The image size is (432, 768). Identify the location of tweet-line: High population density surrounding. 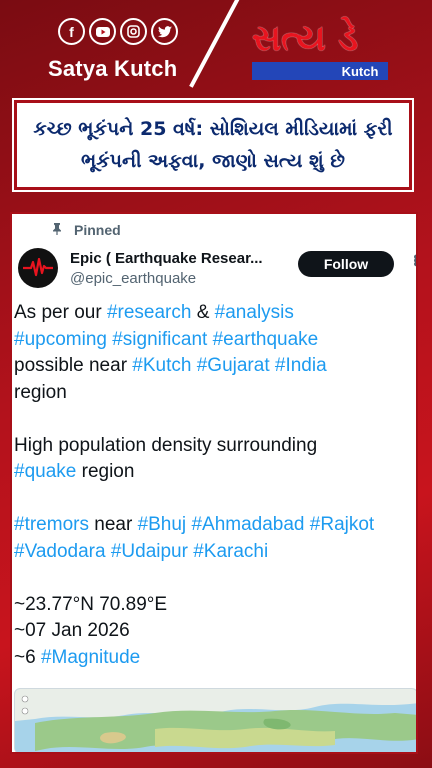
(215, 446).